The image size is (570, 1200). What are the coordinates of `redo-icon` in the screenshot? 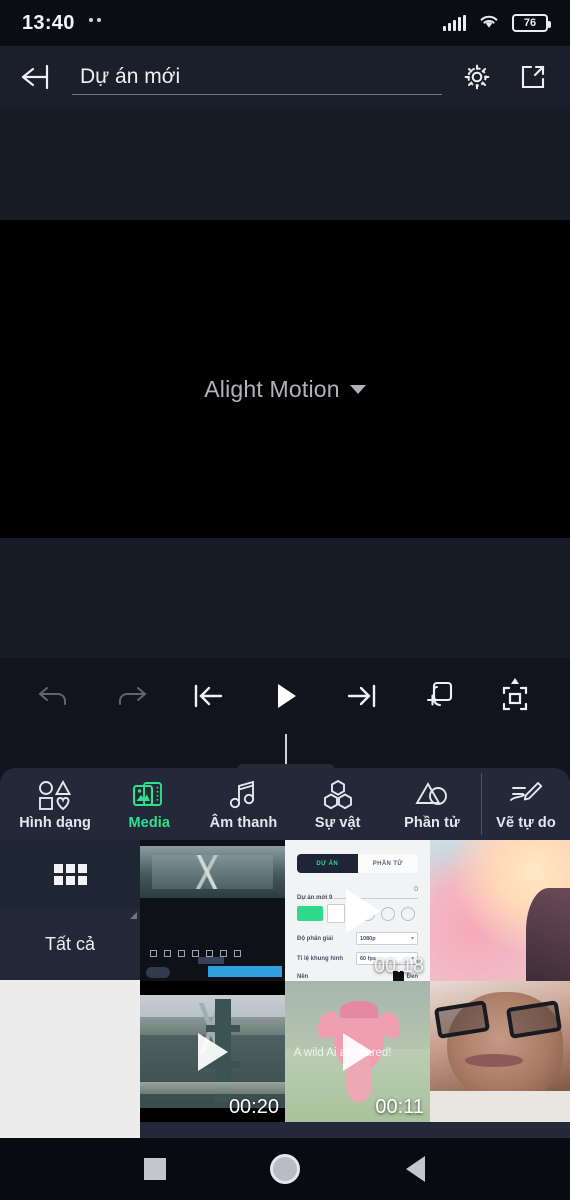 It's located at (131, 696).